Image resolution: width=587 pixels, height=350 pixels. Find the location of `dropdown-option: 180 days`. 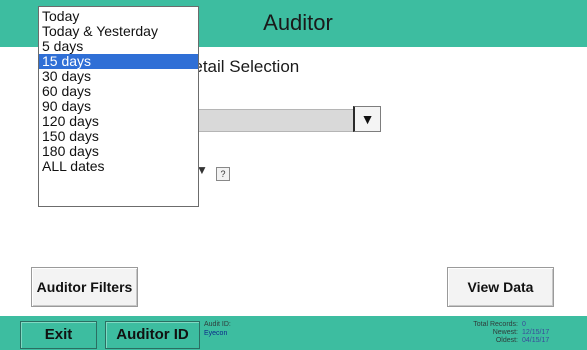

dropdown-option: 180 days is located at coordinates (118, 151).